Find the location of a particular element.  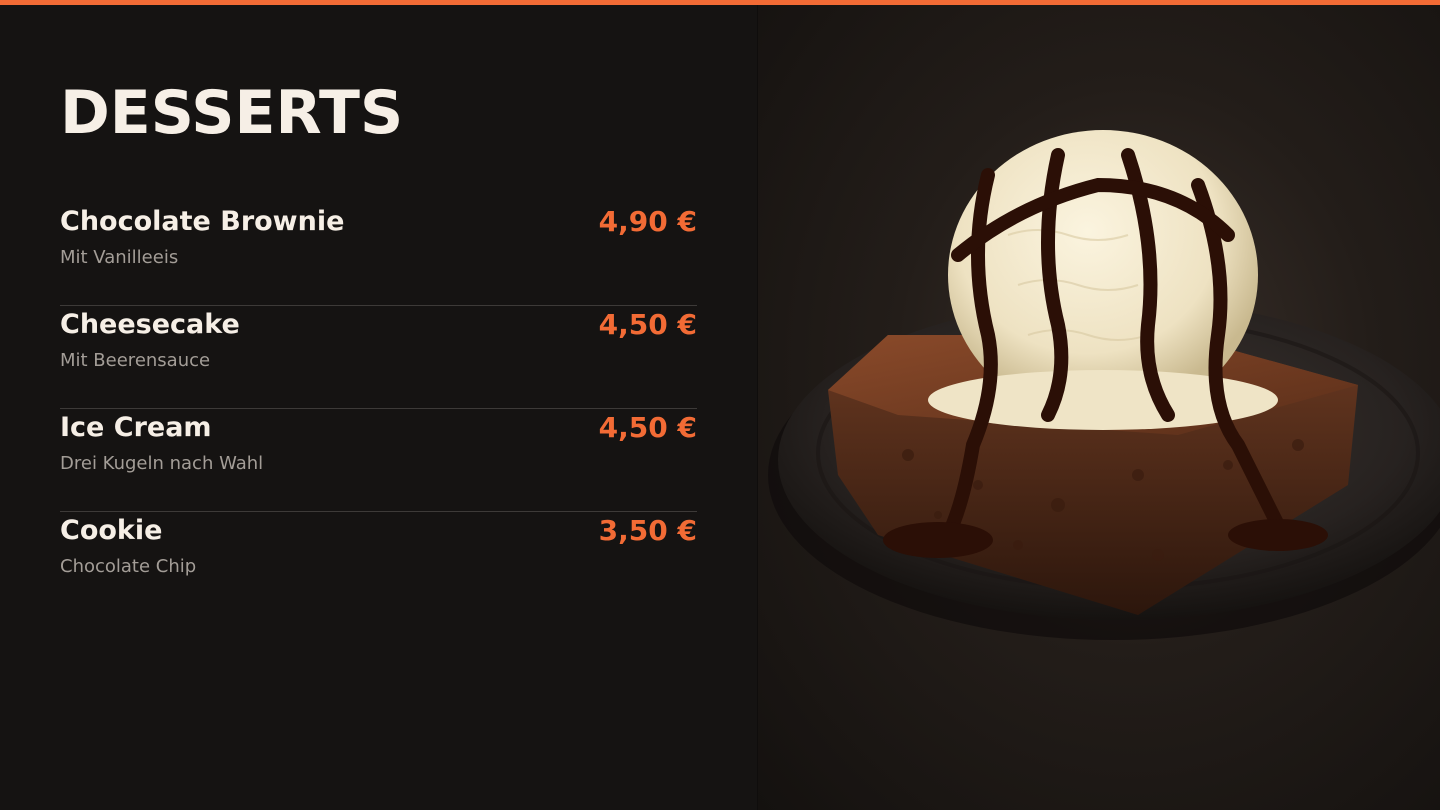

item-name: Ice Cream is located at coordinates (136, 427).